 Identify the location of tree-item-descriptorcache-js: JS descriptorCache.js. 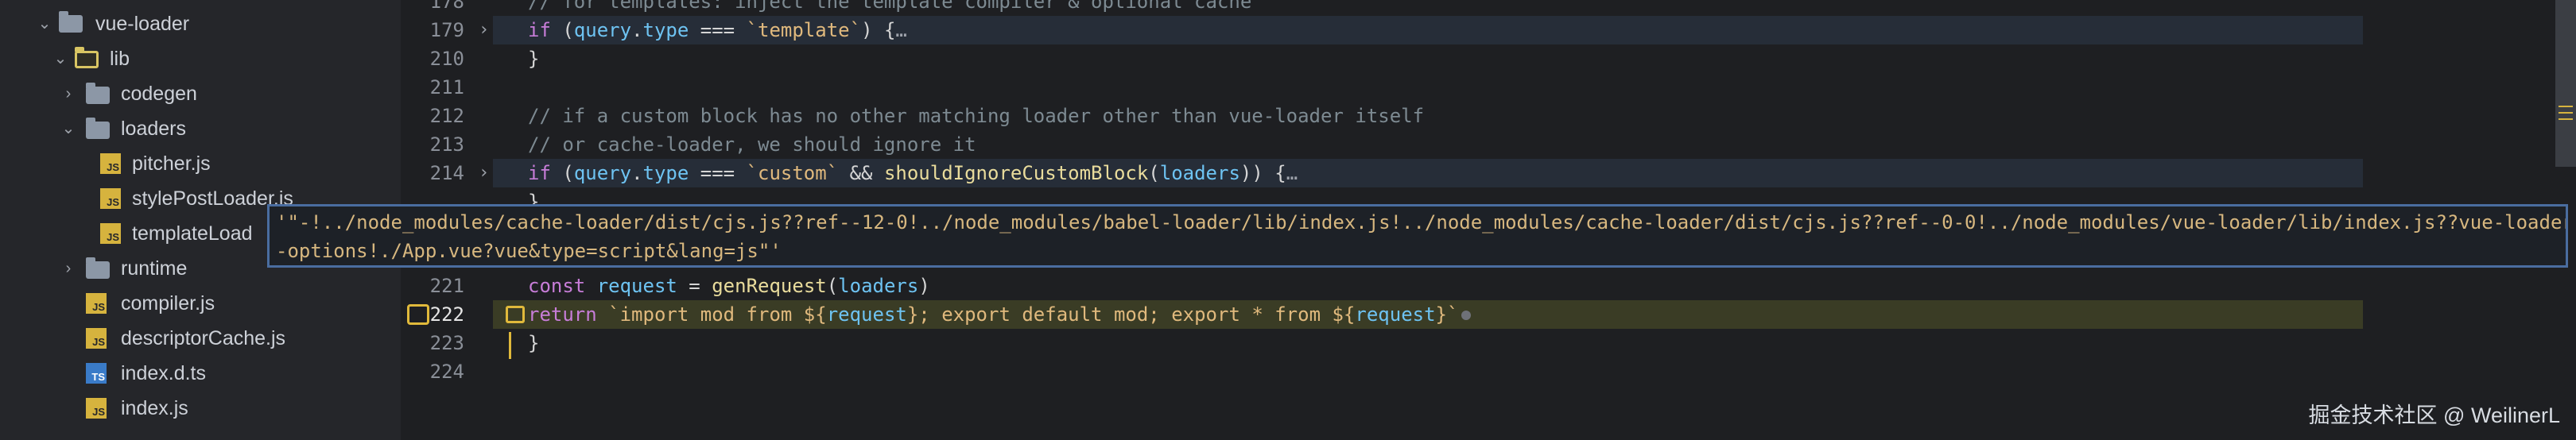
(201, 338).